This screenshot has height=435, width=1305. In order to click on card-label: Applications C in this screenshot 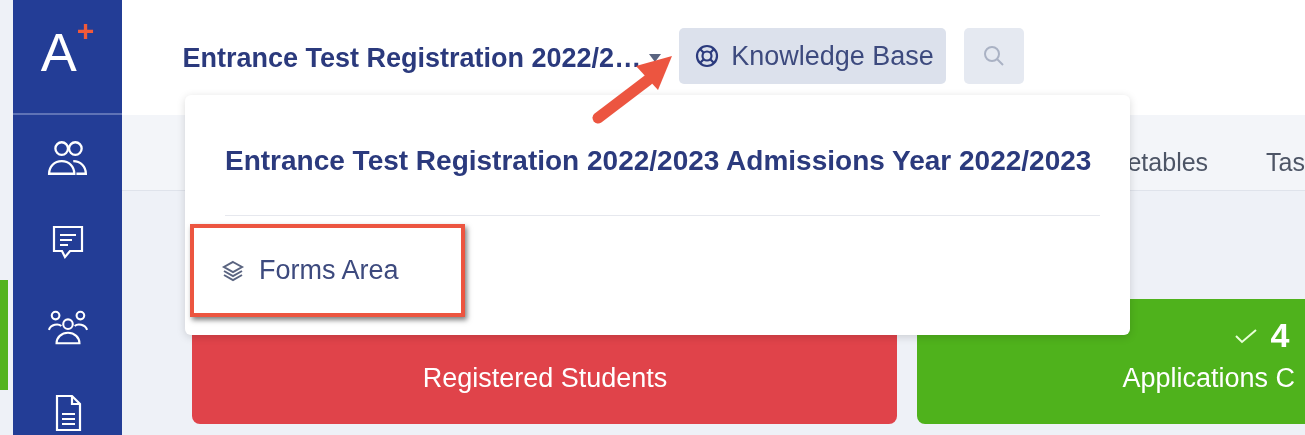, I will do `click(1209, 378)`.